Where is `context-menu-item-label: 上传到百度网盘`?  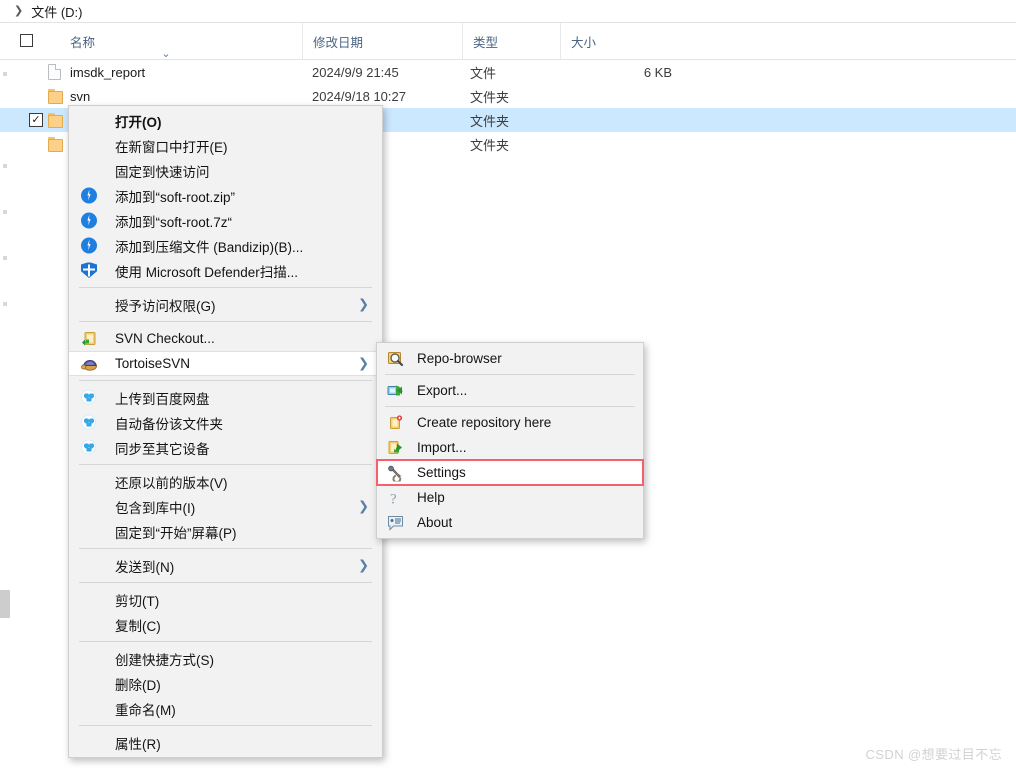
context-menu-item-label: 上传到百度网盘 is located at coordinates (162, 399).